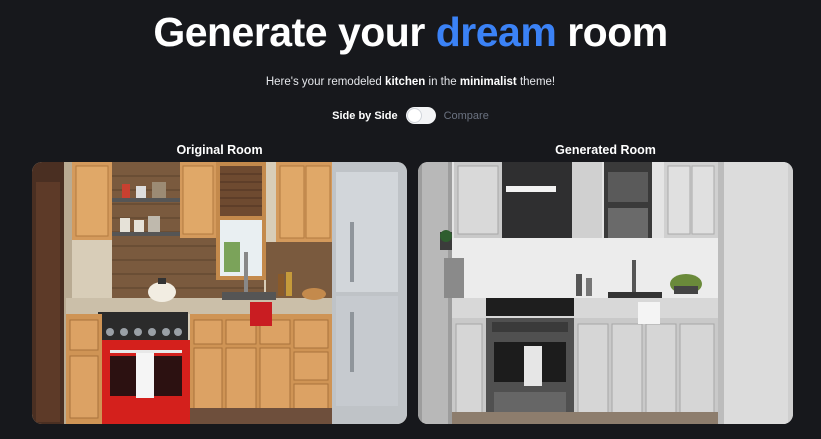  I want to click on side-by-side-label: Side by Side, so click(364, 116).